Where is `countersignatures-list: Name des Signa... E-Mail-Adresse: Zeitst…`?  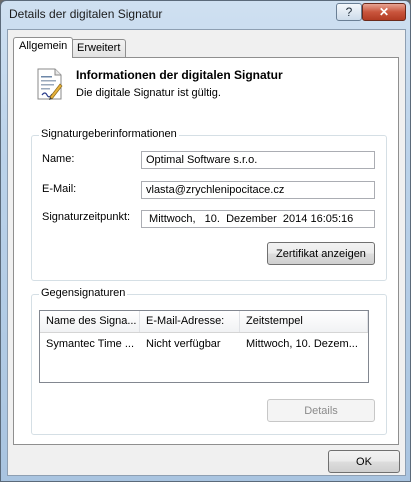 countersignatures-list: Name des Signa... E-Mail-Adresse: Zeitst… is located at coordinates (204, 346).